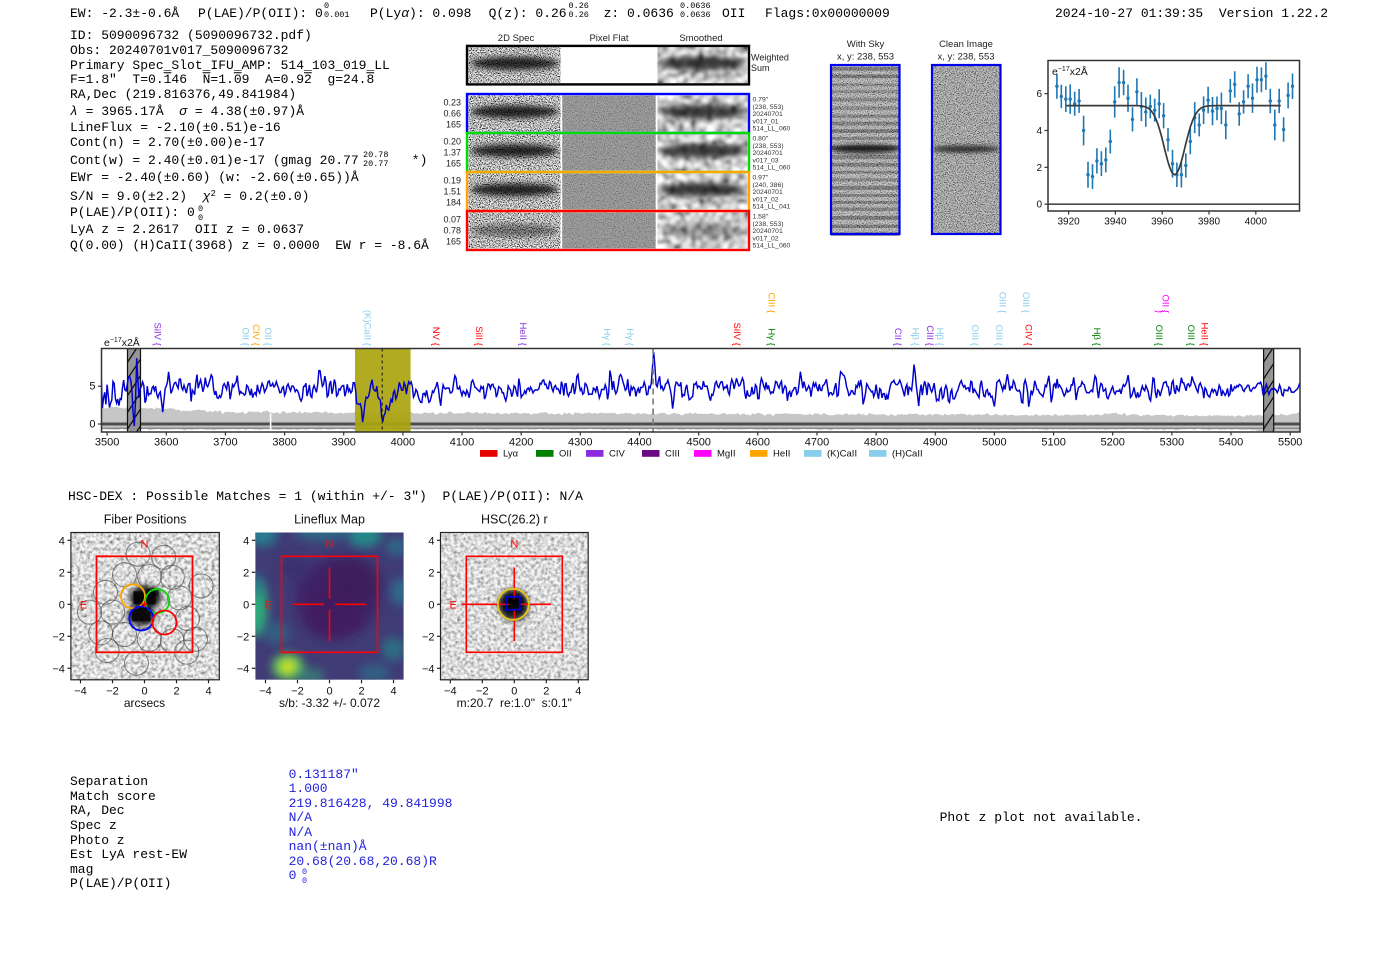 The width and height of the screenshot is (1400, 953). What do you see at coordinates (521, 443) in the screenshot?
I see `svg-text: 4200` at bounding box center [521, 443].